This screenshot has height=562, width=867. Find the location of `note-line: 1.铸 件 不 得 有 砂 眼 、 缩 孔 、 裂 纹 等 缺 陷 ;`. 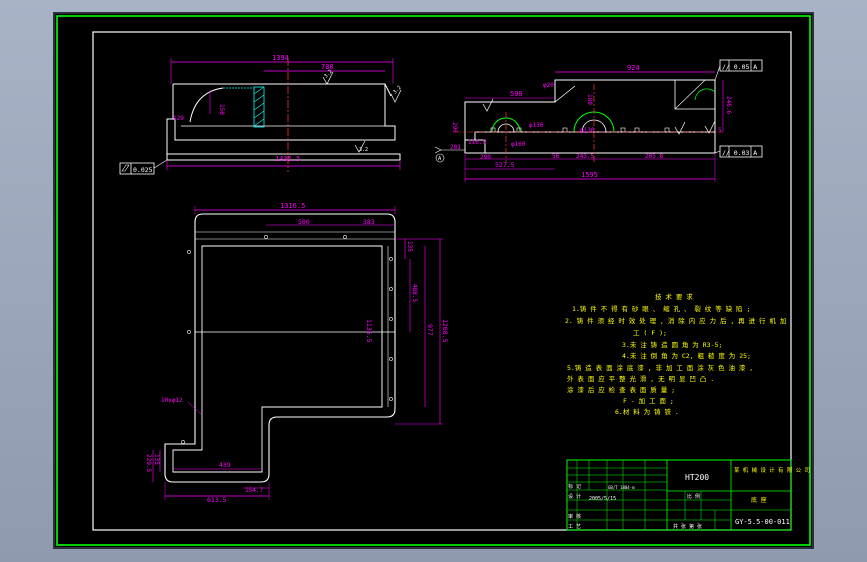

note-line: 1.铸 件 不 得 有 砂 眼 、 缩 孔 、 裂 纹 等 缺 陷 ; is located at coordinates (661, 308).